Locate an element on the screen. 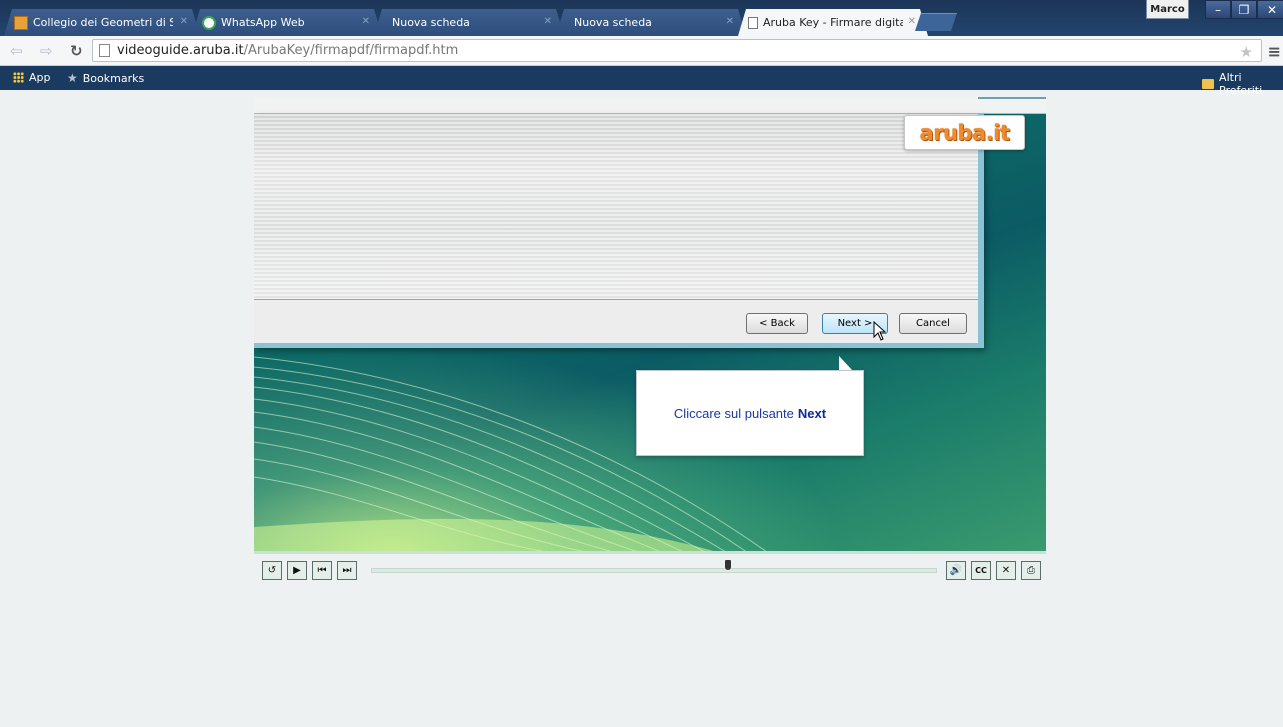  dialog-body is located at coordinates (616, 207).